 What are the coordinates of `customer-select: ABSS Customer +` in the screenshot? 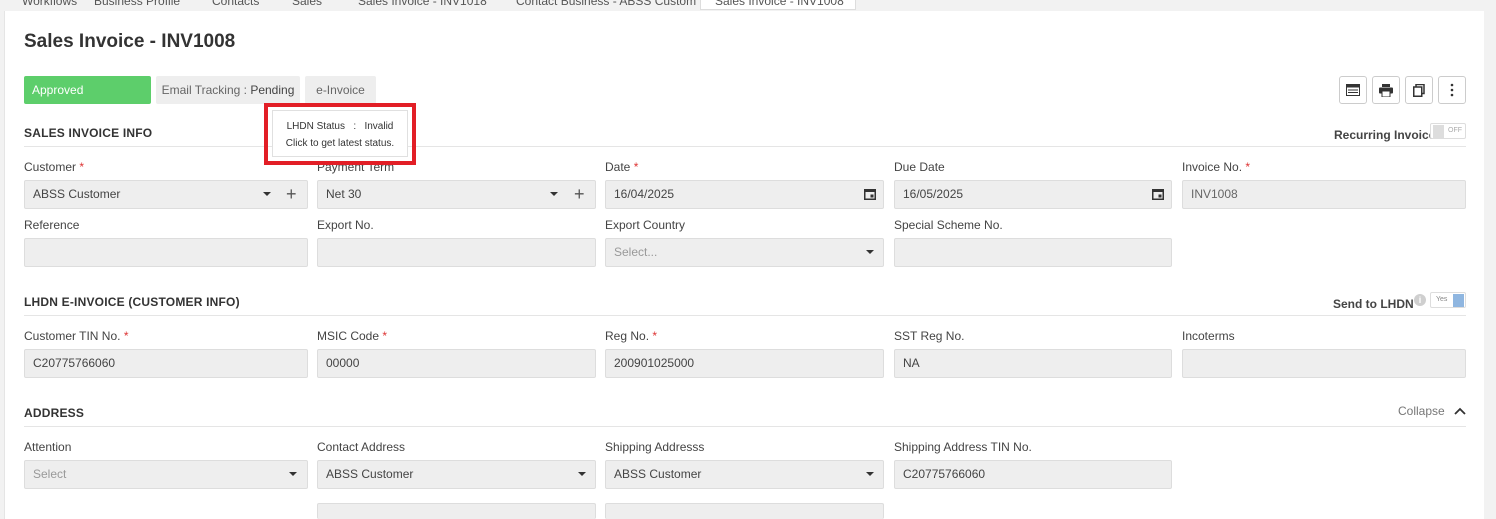 It's located at (166, 194).